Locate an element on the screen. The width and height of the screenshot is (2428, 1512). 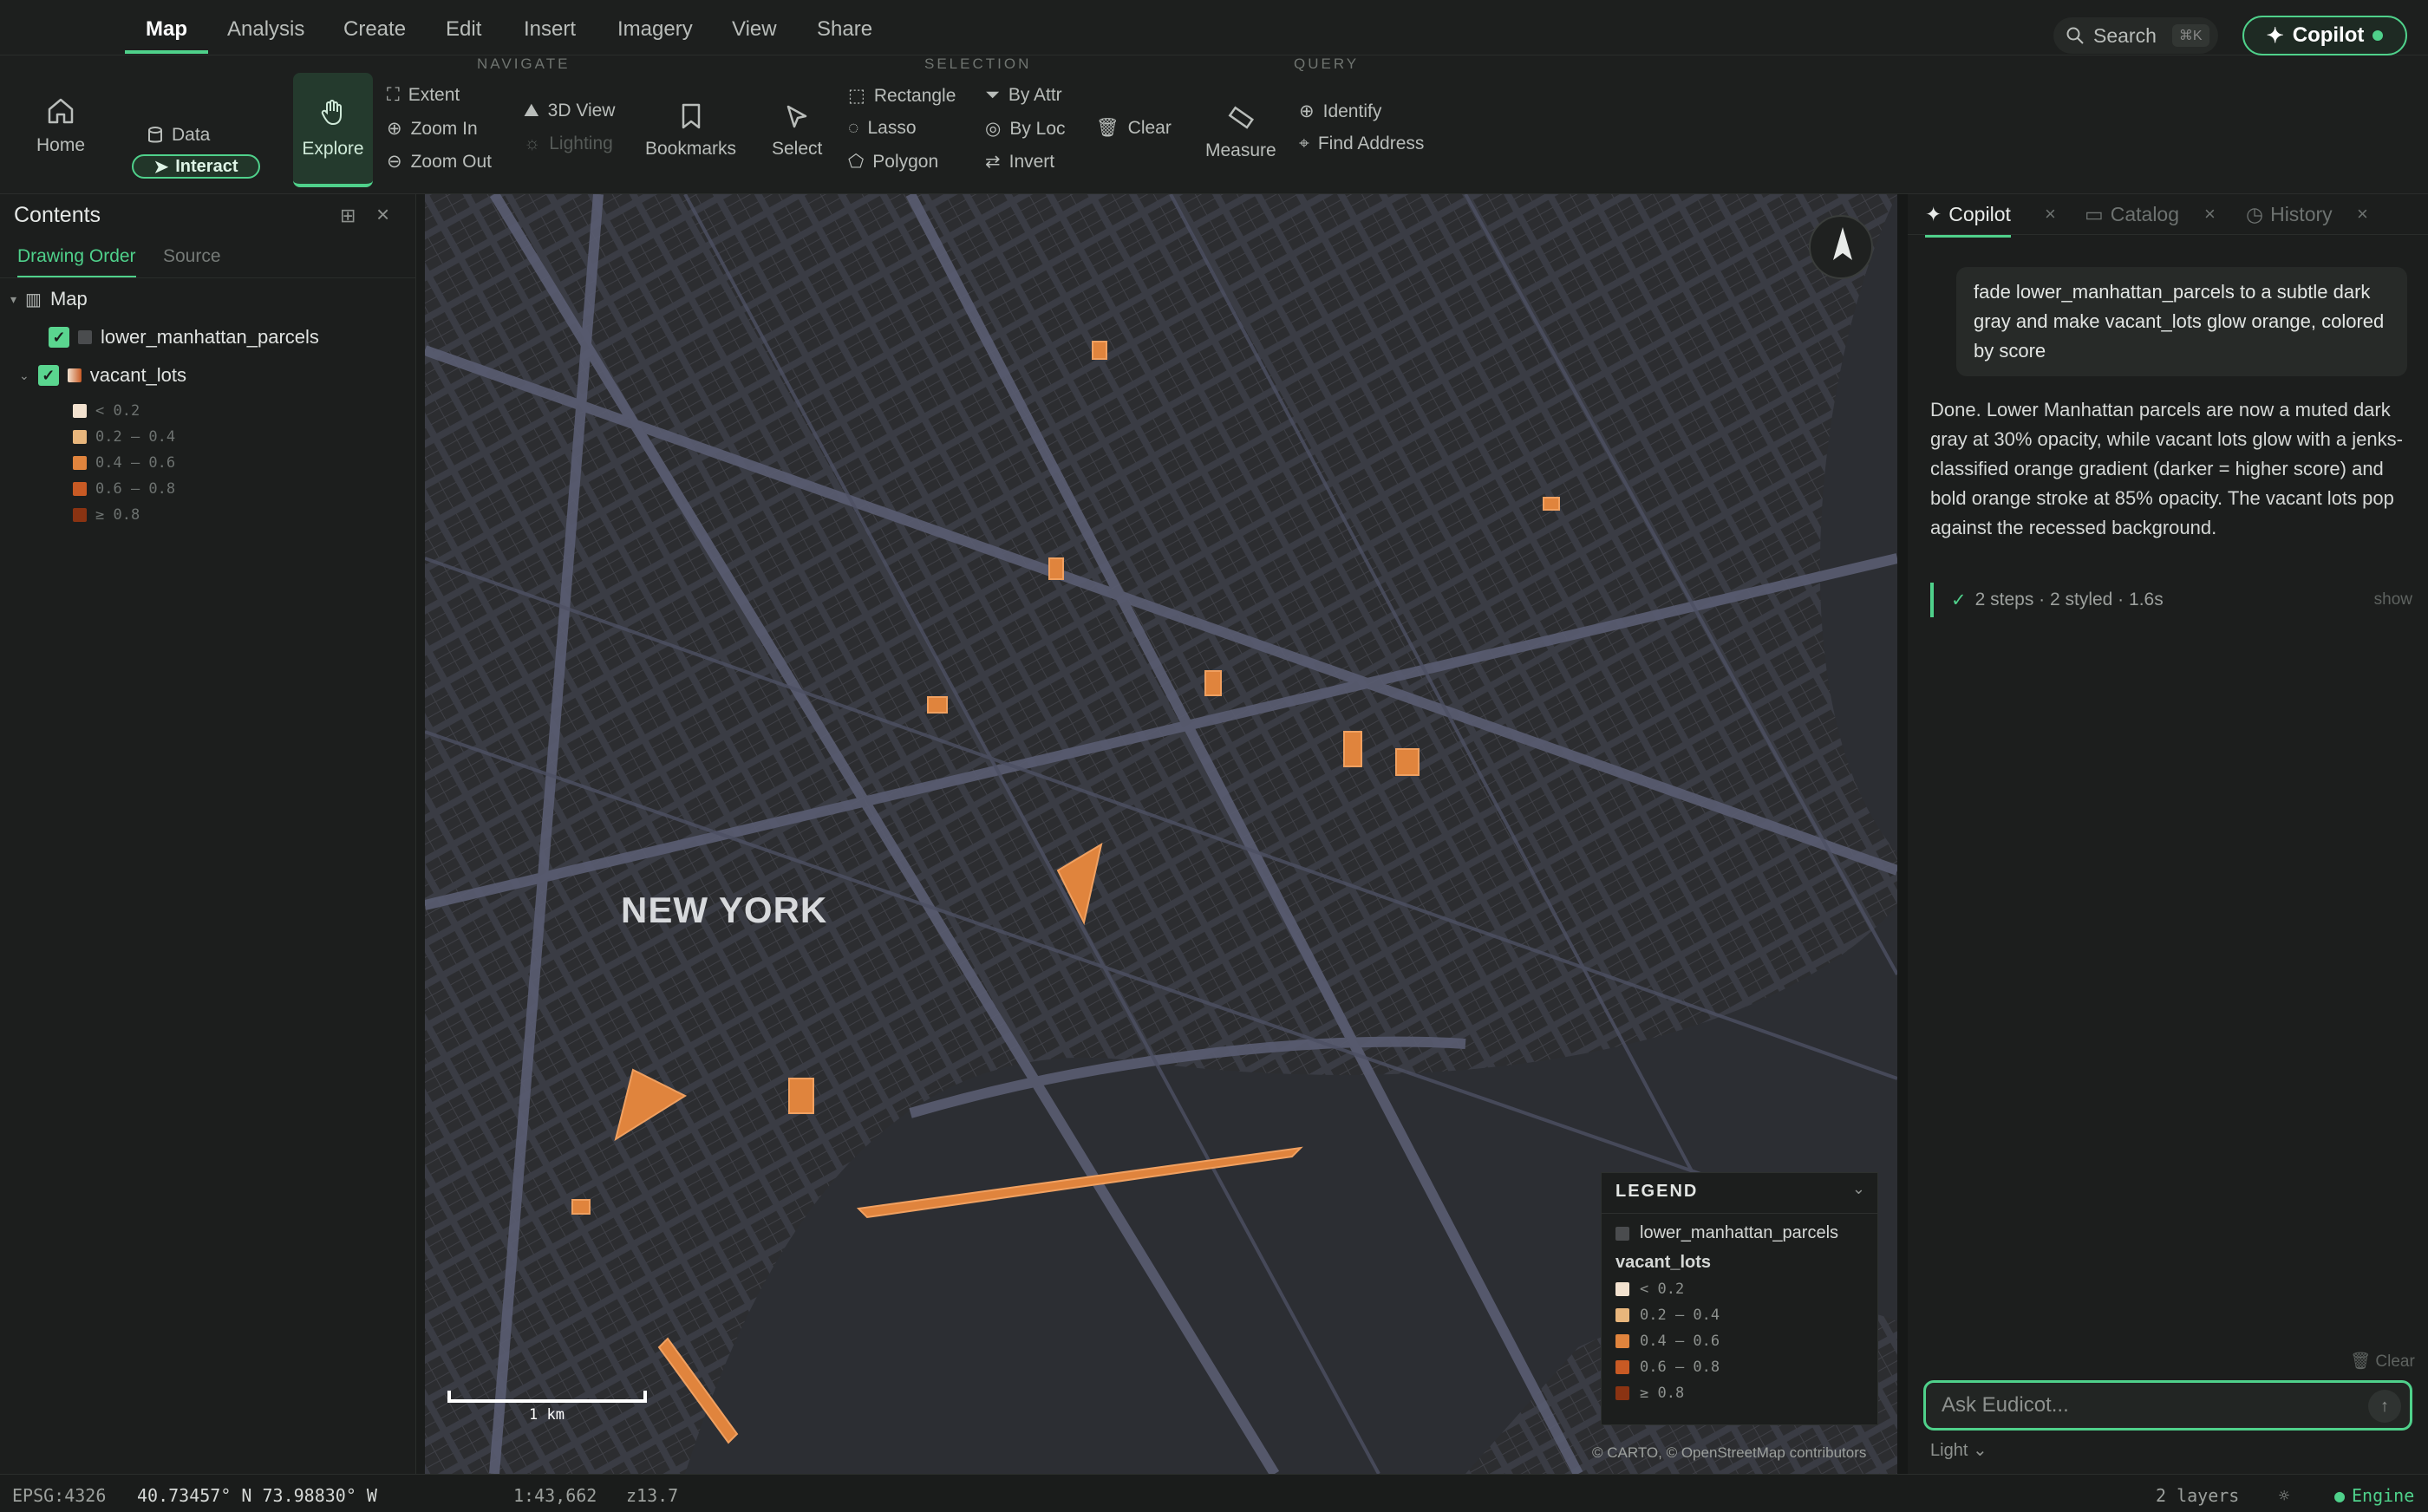
polygon-icon: ⬠ is located at coordinates (856, 162).